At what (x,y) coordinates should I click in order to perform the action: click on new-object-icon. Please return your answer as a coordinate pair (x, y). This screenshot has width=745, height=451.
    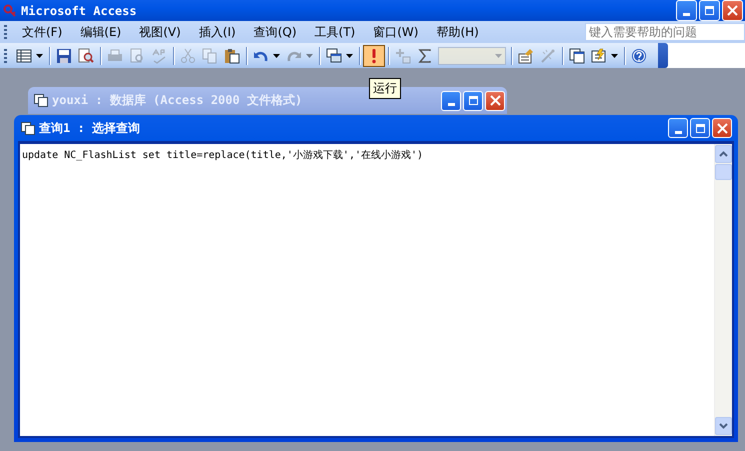
    Looking at the image, I should click on (599, 56).